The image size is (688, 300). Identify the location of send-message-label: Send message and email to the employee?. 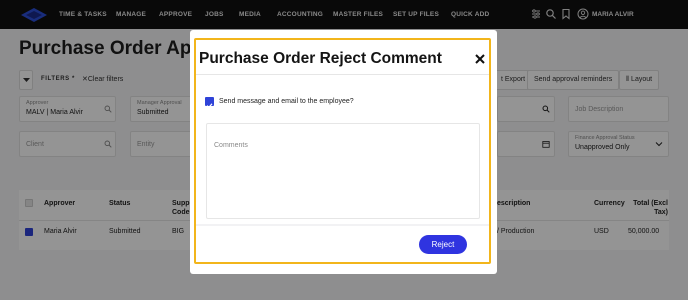
(286, 101).